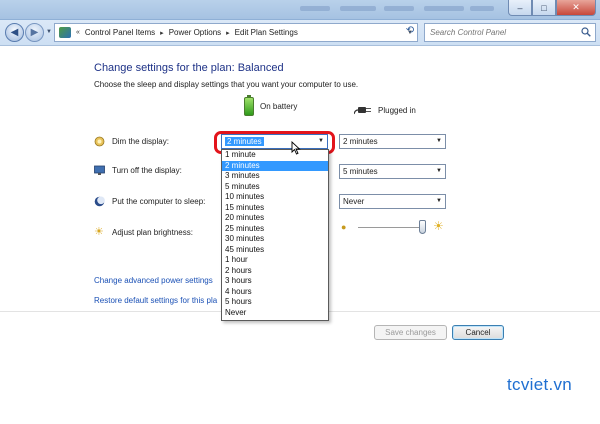  I want to click on brightness-label: Adjust plan brightness:, so click(152, 232).